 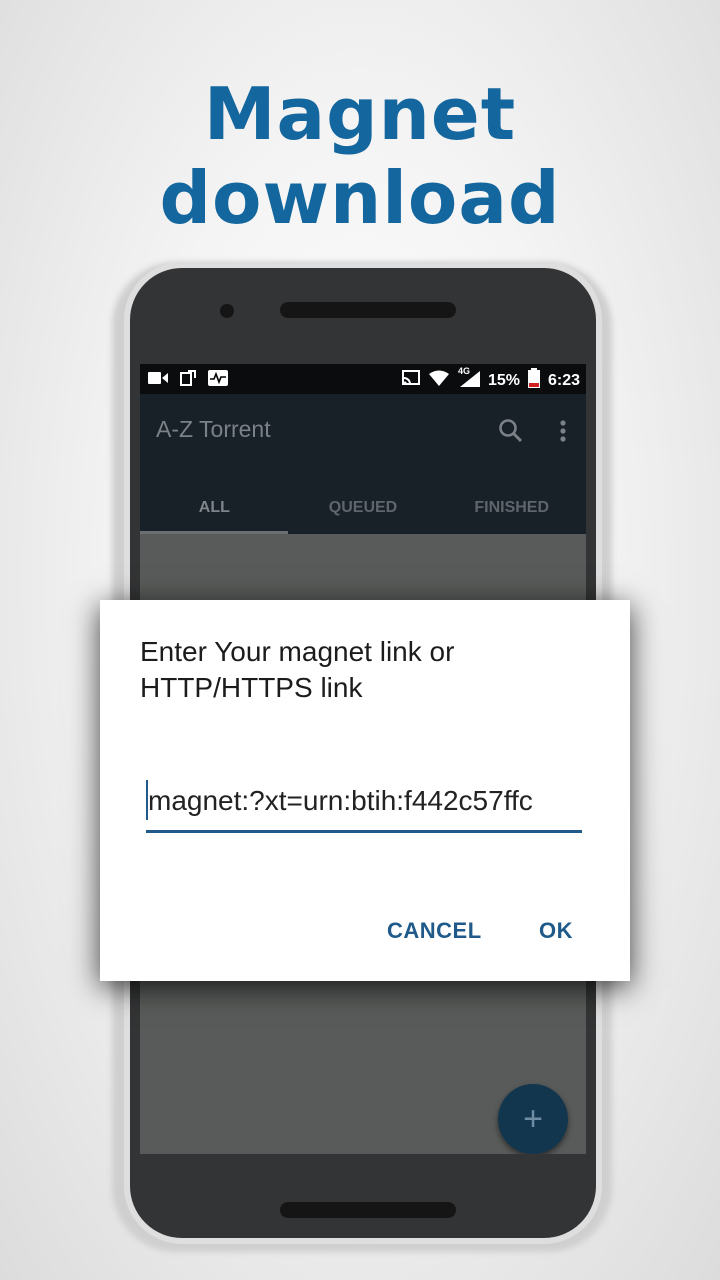 I want to click on tab-queued: QUEUED, so click(x=363, y=508).